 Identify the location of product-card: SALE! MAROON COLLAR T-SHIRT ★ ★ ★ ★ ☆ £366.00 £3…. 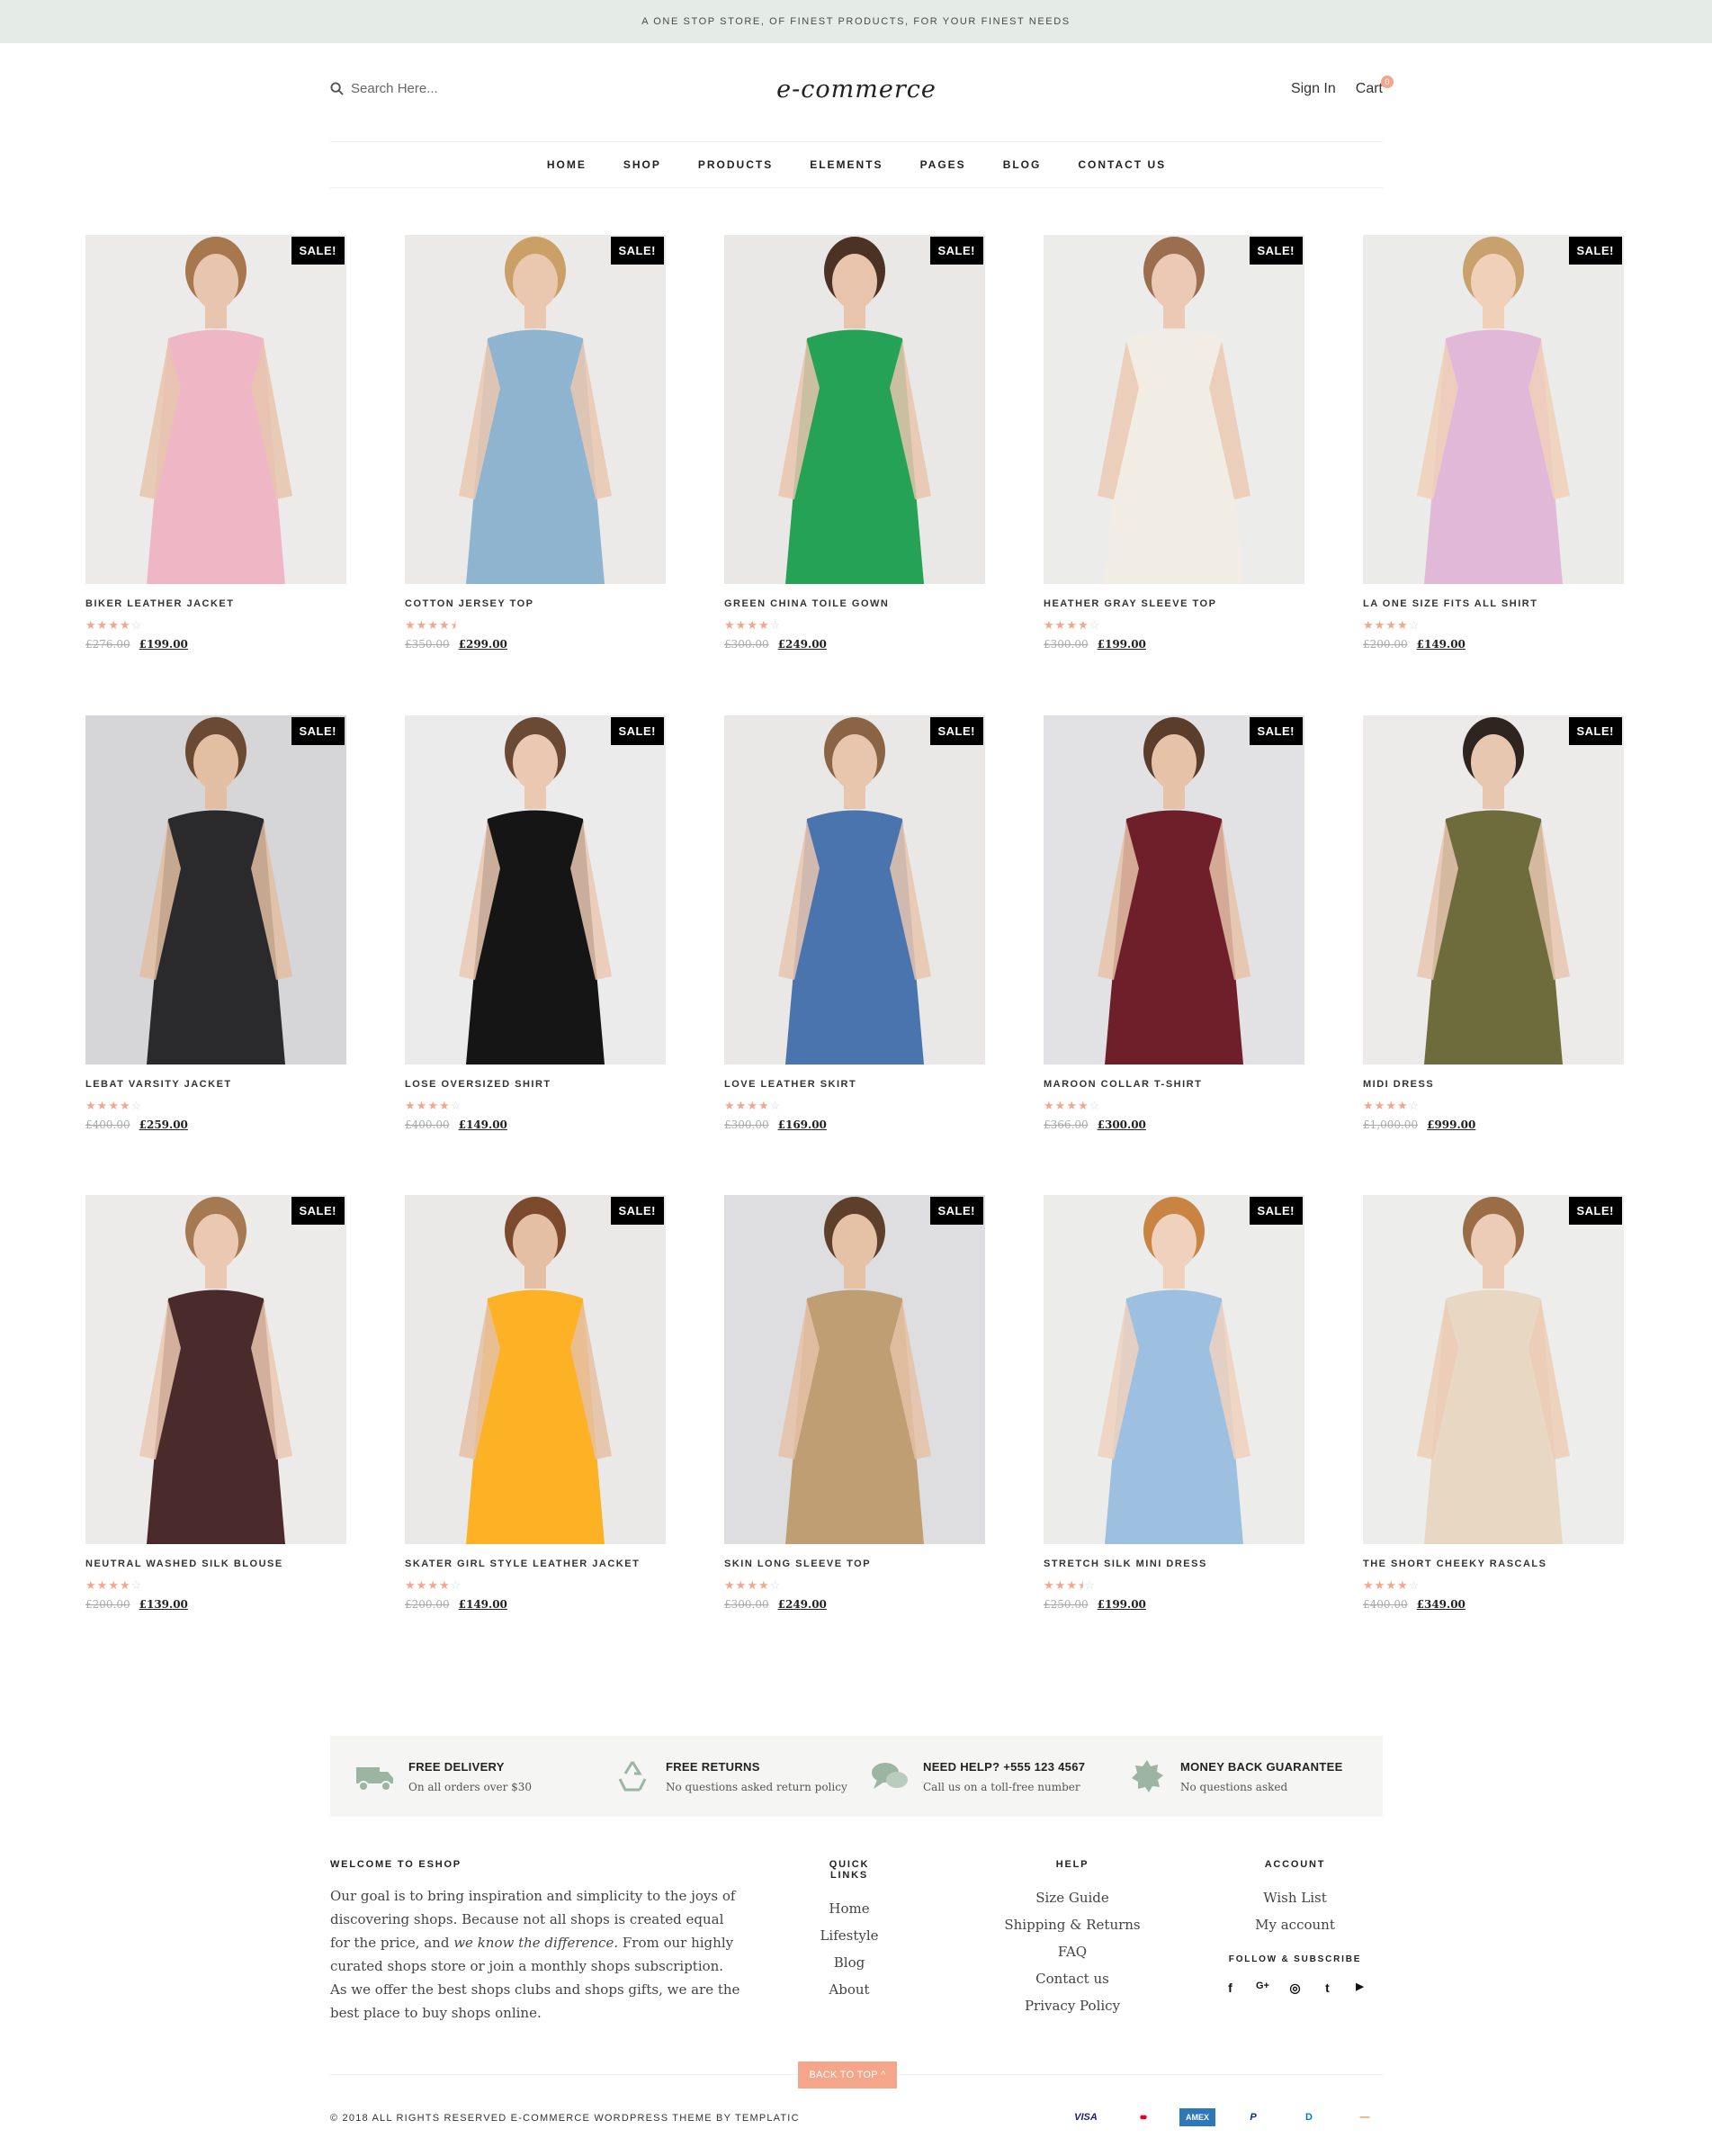
(1174, 923).